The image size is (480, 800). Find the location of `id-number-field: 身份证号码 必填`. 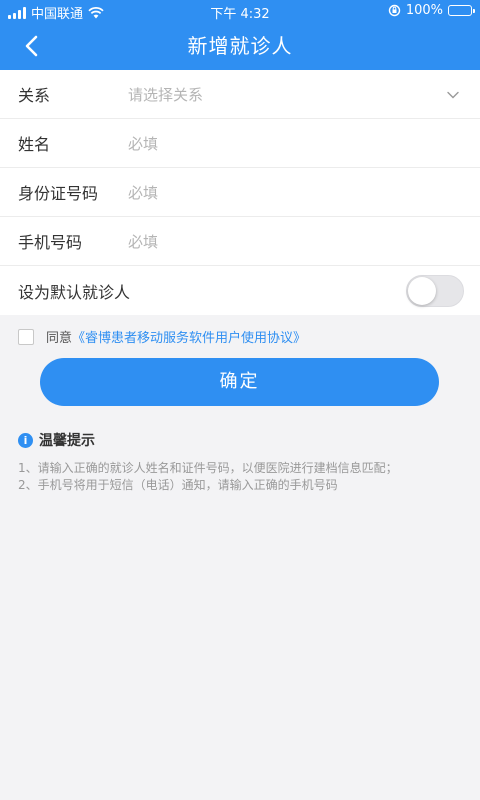

id-number-field: 身份证号码 必填 is located at coordinates (240, 192).